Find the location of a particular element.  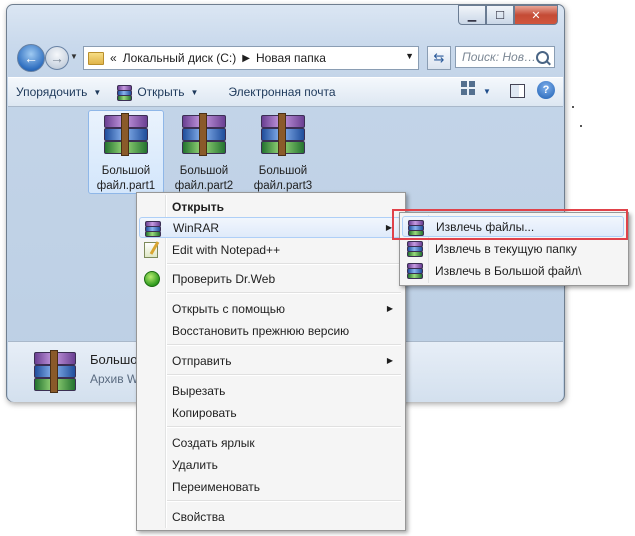

breadcrumb-folder: Новая папка is located at coordinates (291, 58).